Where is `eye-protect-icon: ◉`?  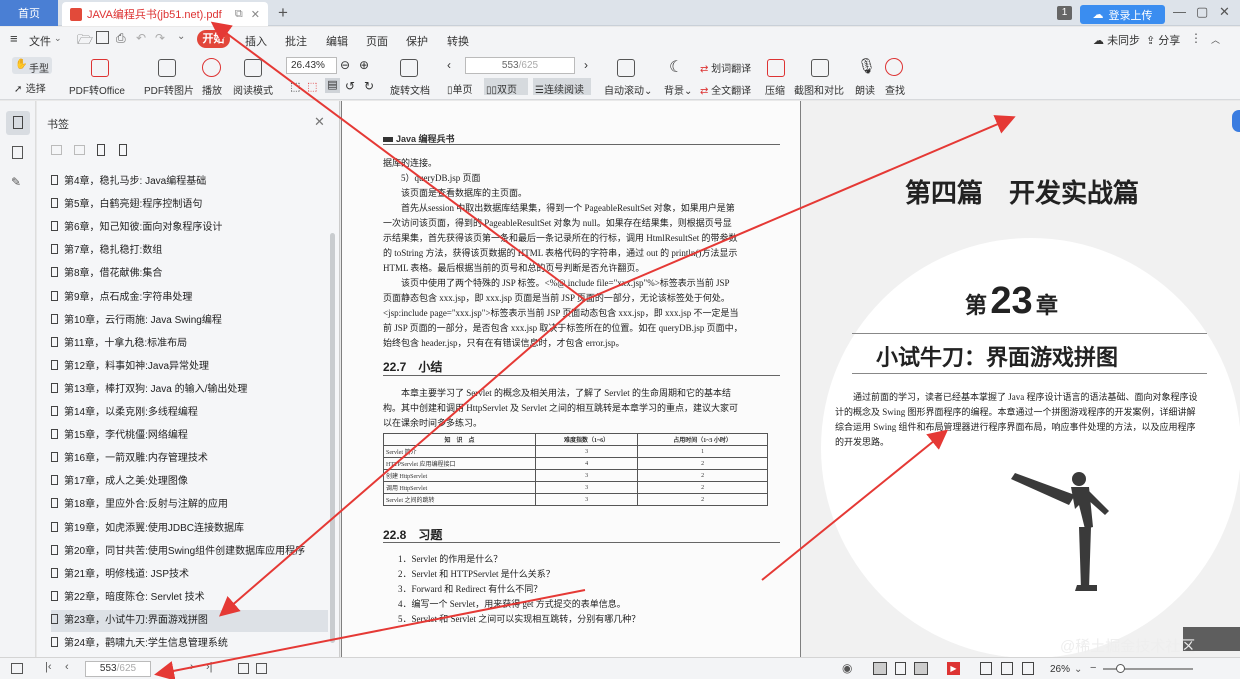
eye-protect-icon: ◉ is located at coordinates (847, 668).